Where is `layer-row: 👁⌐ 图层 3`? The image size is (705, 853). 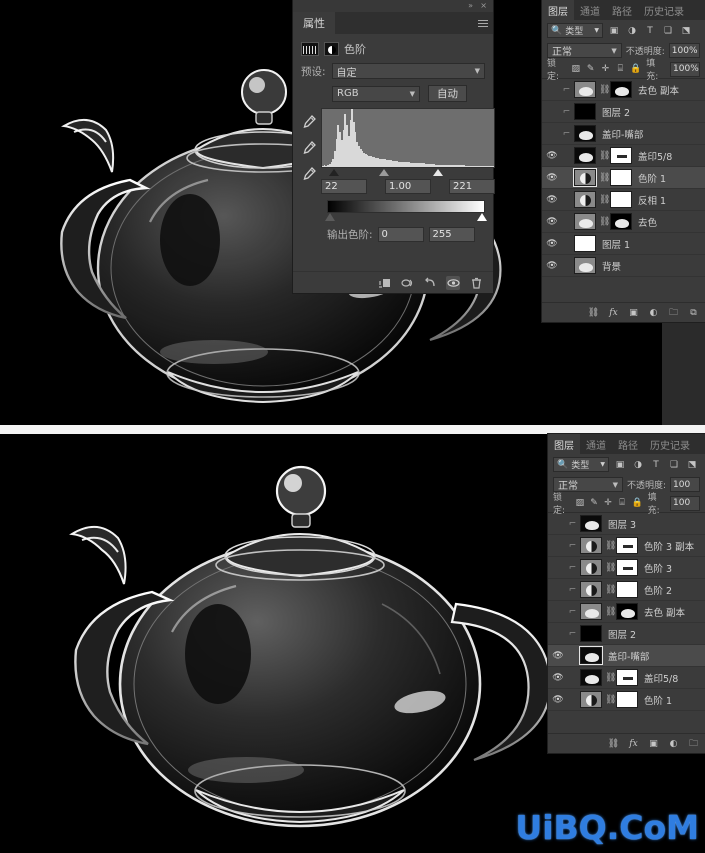
layer-row: 👁⌐ 图层 3 is located at coordinates (626, 524).